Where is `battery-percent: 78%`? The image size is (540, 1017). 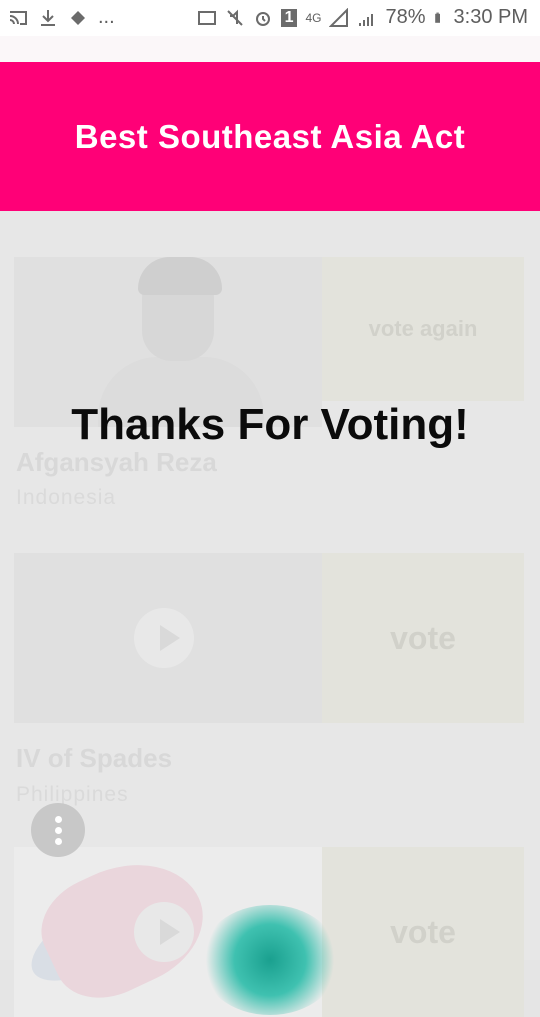 battery-percent: 78% is located at coordinates (405, 17).